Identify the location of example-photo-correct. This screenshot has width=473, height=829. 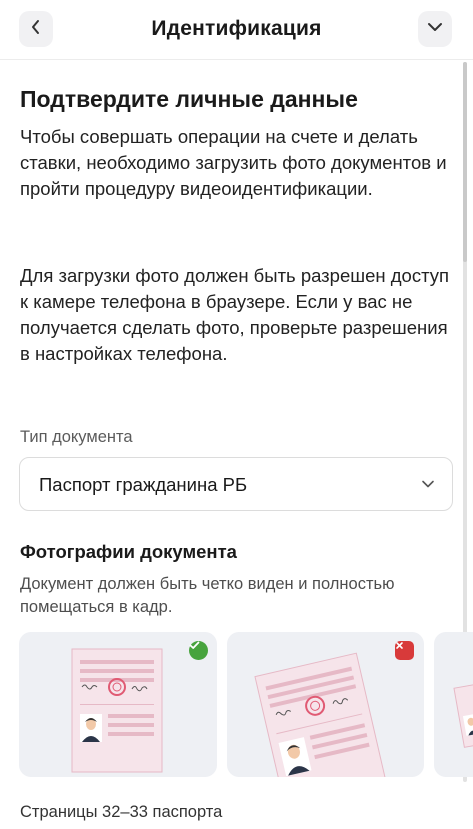
(118, 704).